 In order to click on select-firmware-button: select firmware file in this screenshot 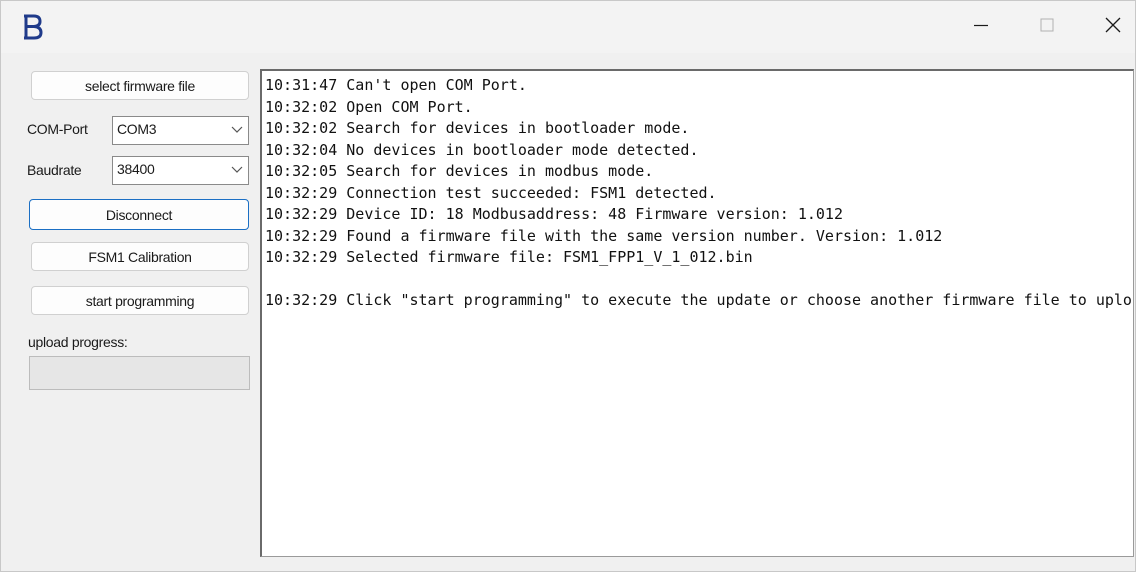, I will do `click(140, 85)`.